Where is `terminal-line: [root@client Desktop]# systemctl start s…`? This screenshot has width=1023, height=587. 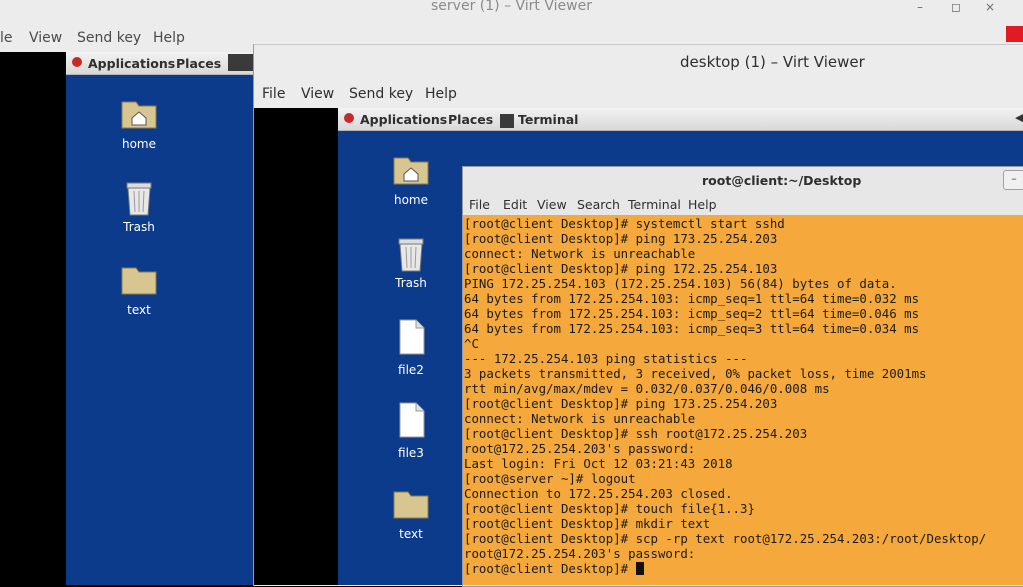
terminal-line: [root@client Desktop]# systemctl start s… is located at coordinates (624, 223).